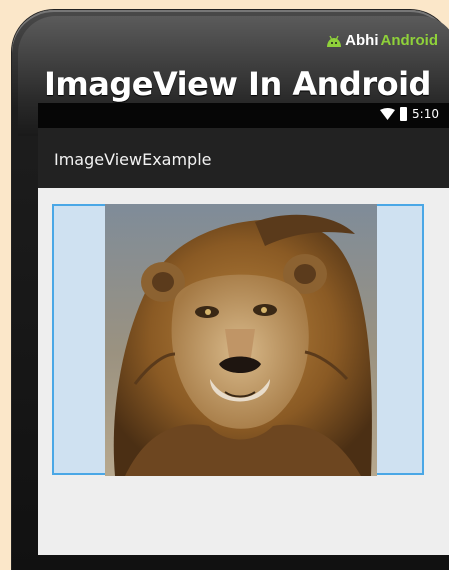 The width and height of the screenshot is (449, 570). I want to click on brand-logo: Abhi Android, so click(381, 40).